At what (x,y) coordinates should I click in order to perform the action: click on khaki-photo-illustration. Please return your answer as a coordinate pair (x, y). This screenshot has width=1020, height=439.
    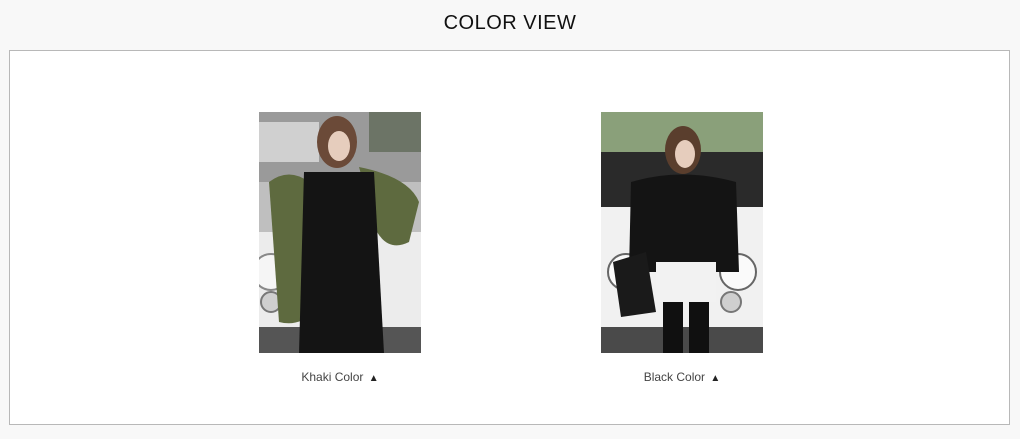
    Looking at the image, I should click on (340, 232).